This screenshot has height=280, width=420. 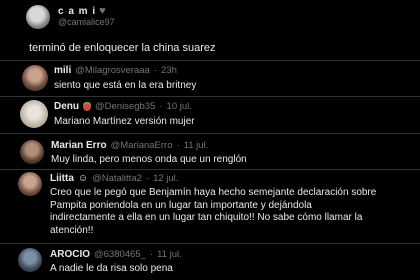 What do you see at coordinates (112, 70) in the screenshot?
I see `reply-handle: @Milagrosveraaa` at bounding box center [112, 70].